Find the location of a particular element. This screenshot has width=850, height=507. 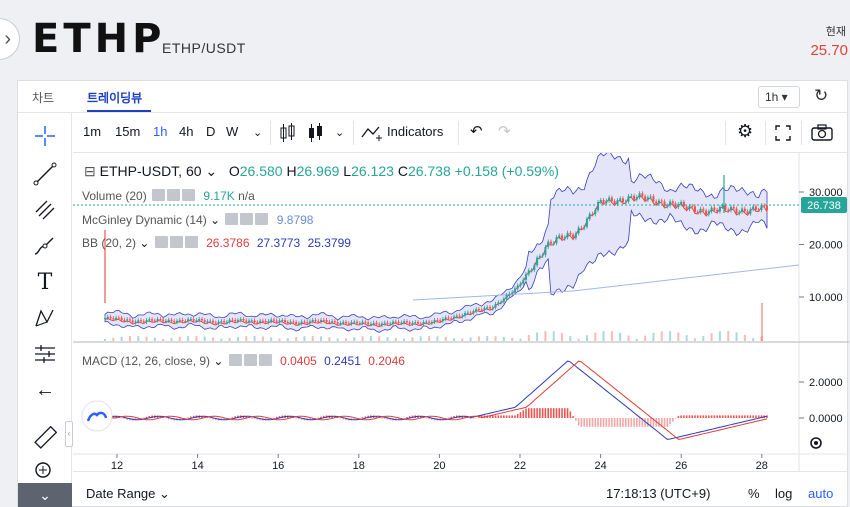

time-tick-label: 16 is located at coordinates (278, 465).